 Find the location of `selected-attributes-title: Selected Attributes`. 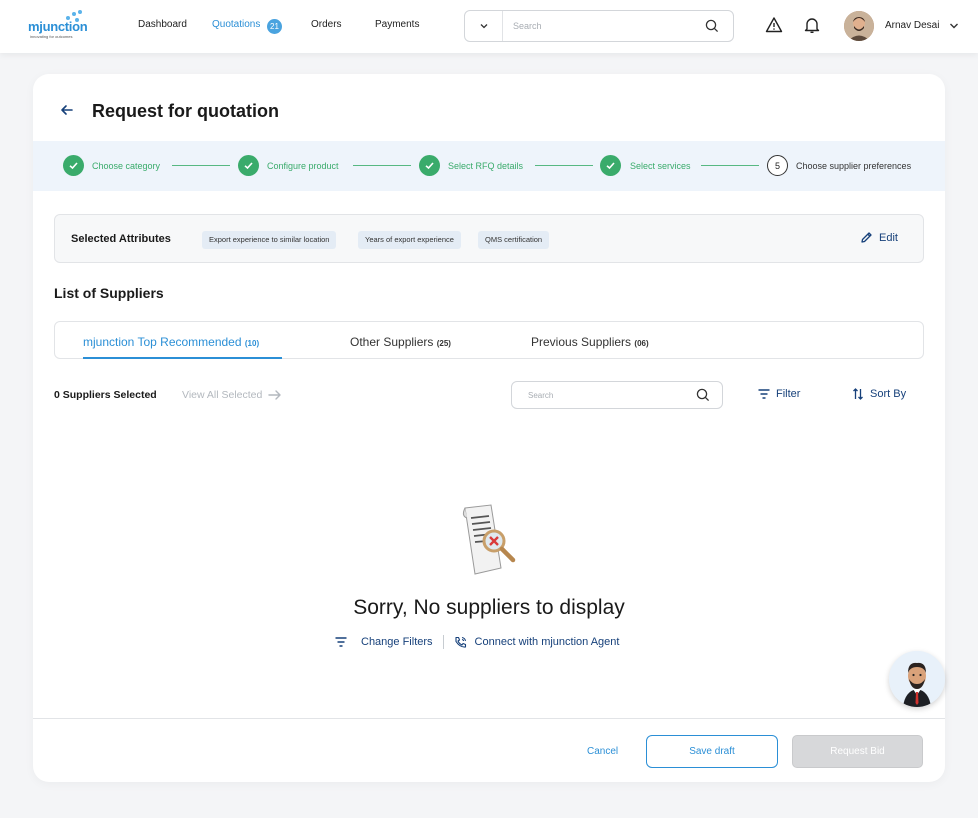

selected-attributes-title: Selected Attributes is located at coordinates (121, 239).